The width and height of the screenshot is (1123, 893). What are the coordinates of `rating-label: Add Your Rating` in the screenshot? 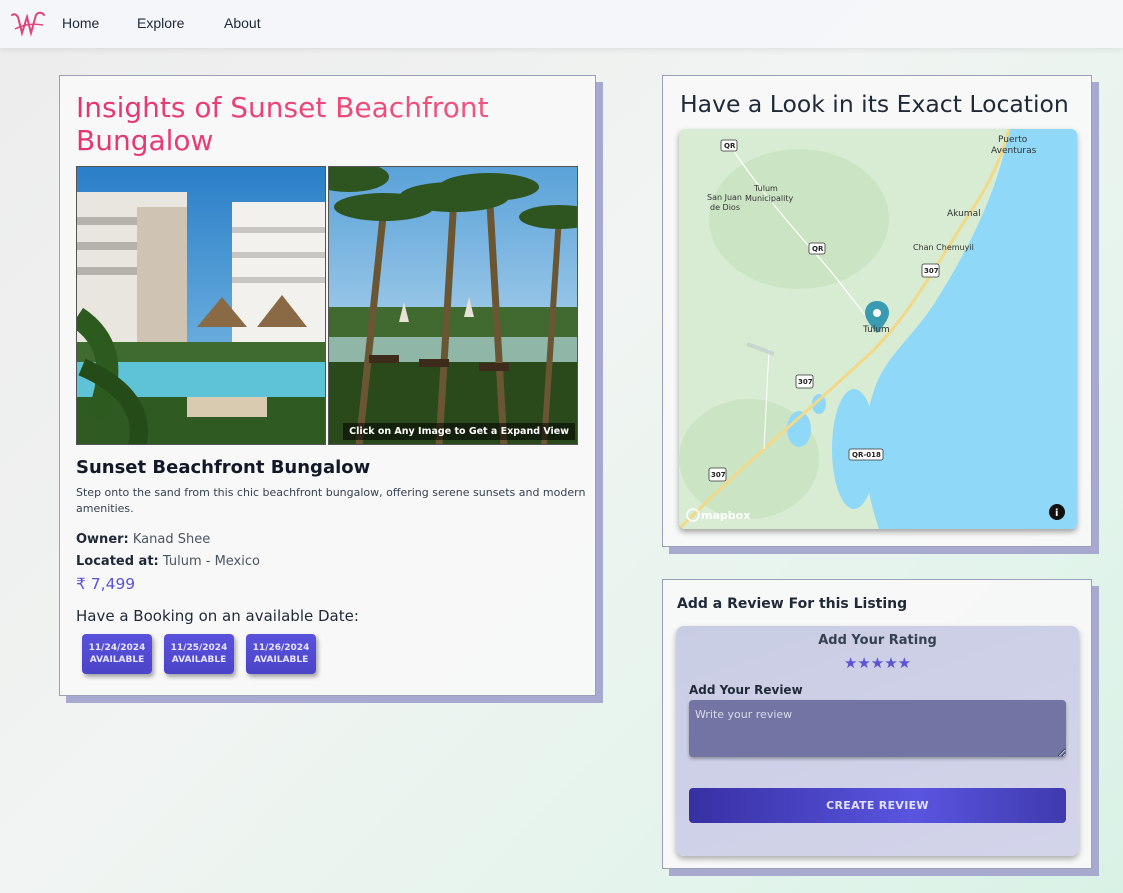 It's located at (877, 640).